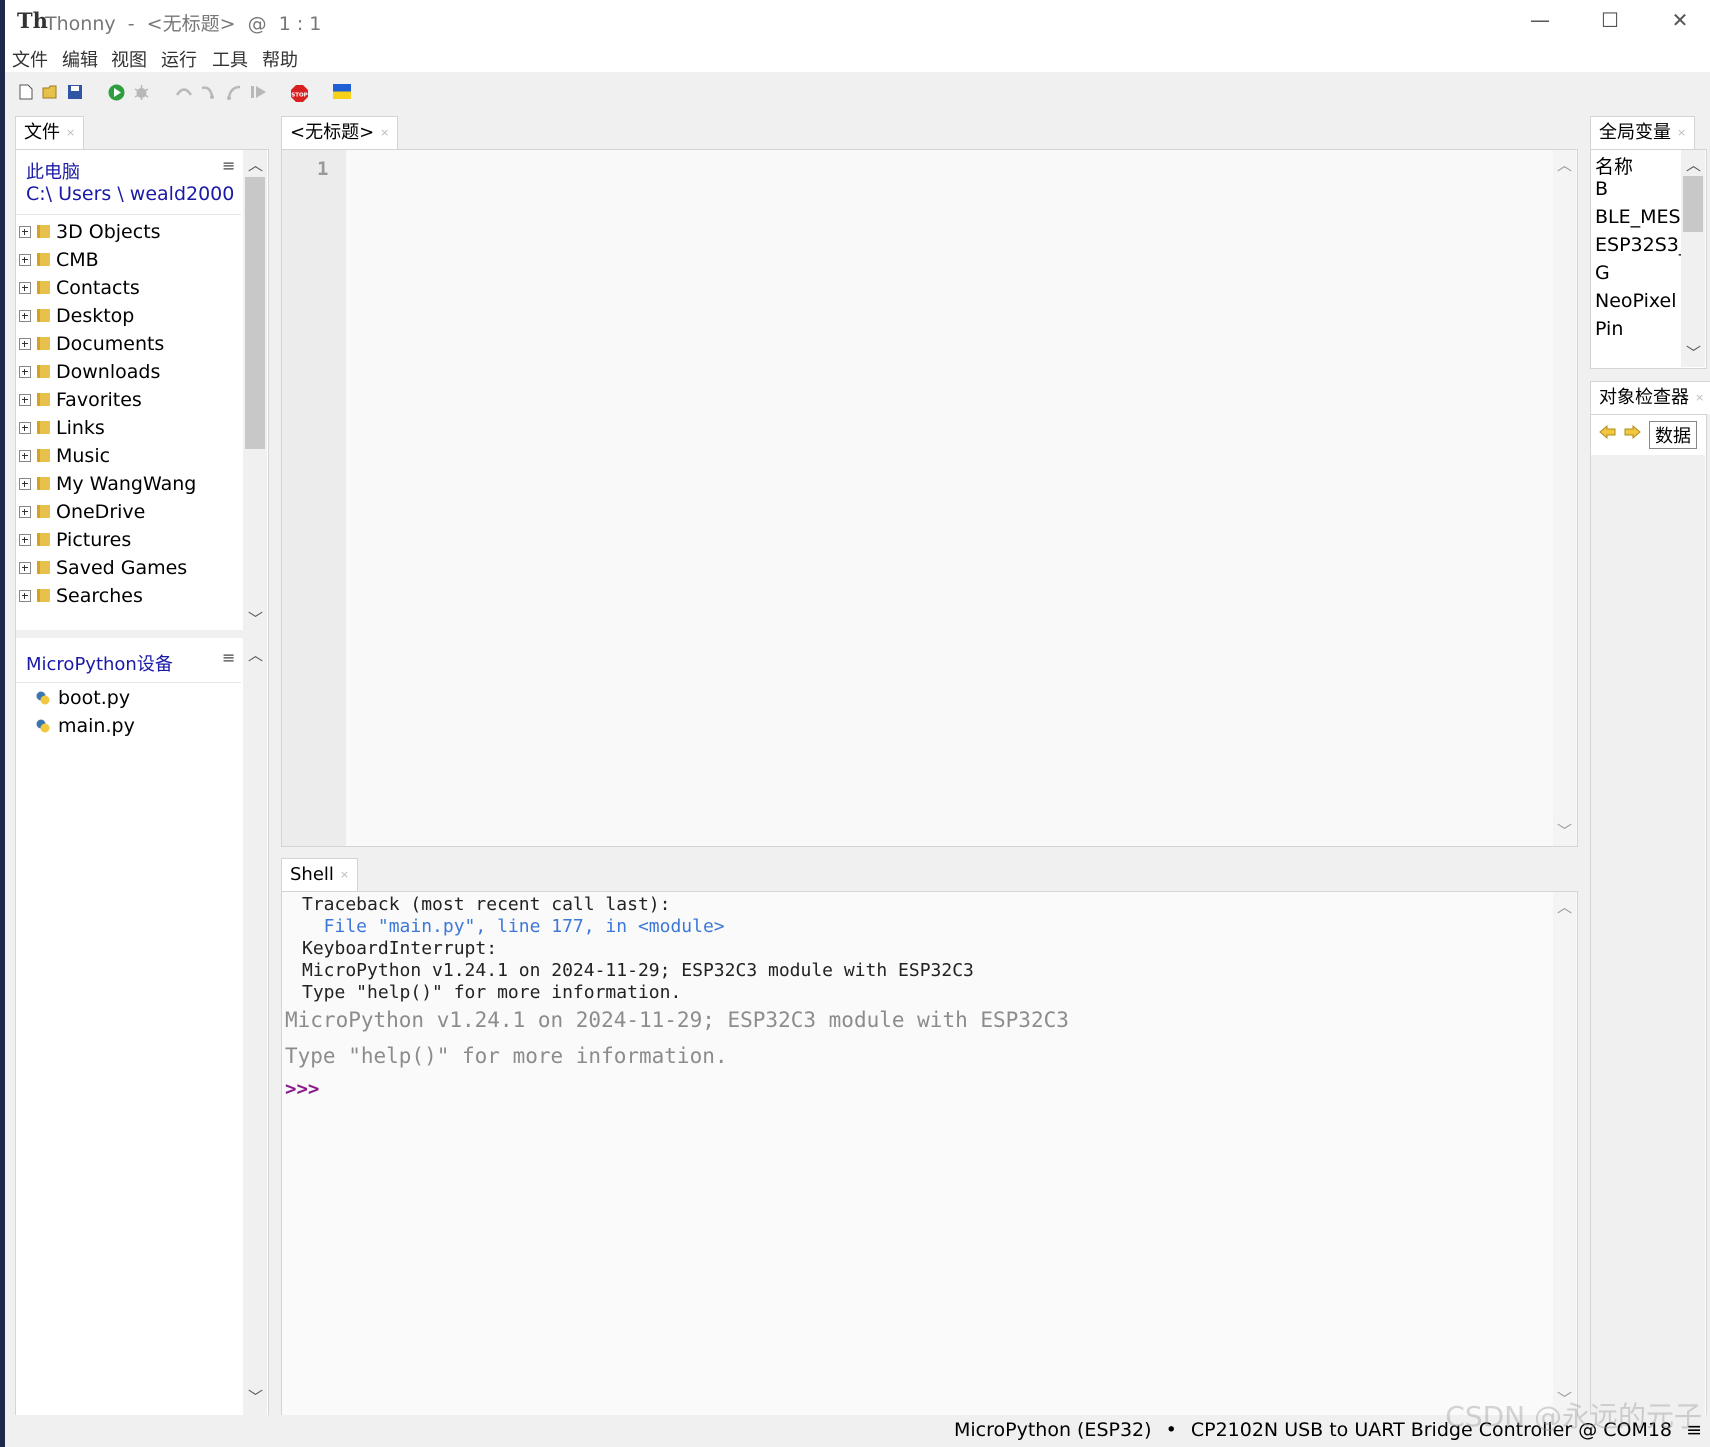 This screenshot has width=1710, height=1447. I want to click on menu-run: 运行, so click(179, 59).